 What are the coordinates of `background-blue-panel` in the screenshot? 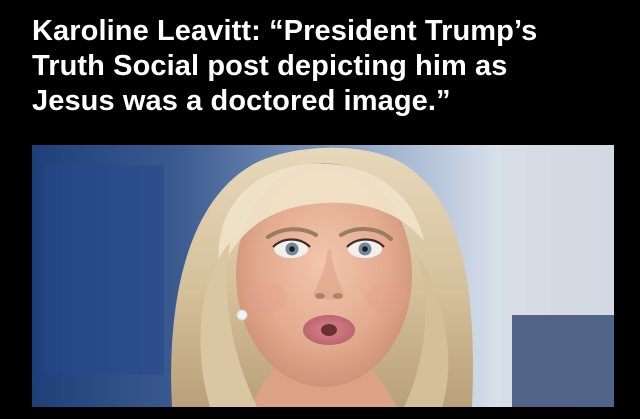 It's located at (104, 270).